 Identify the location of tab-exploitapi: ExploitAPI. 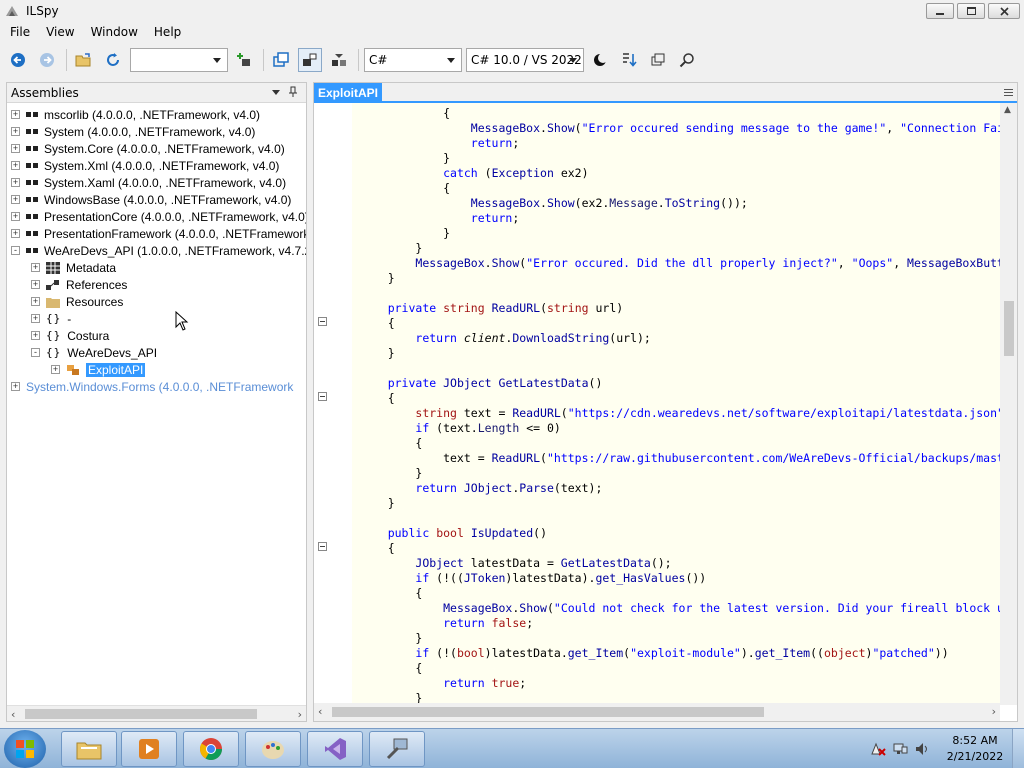
(348, 93).